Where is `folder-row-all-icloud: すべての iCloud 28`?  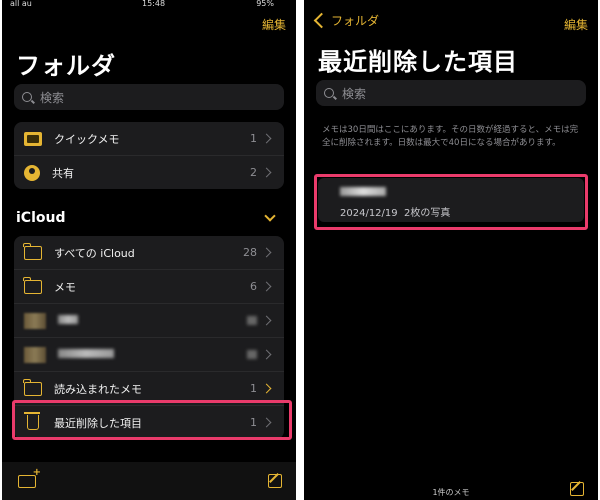
folder-row-all-icloud: すべての iCloud 28 is located at coordinates (149, 253).